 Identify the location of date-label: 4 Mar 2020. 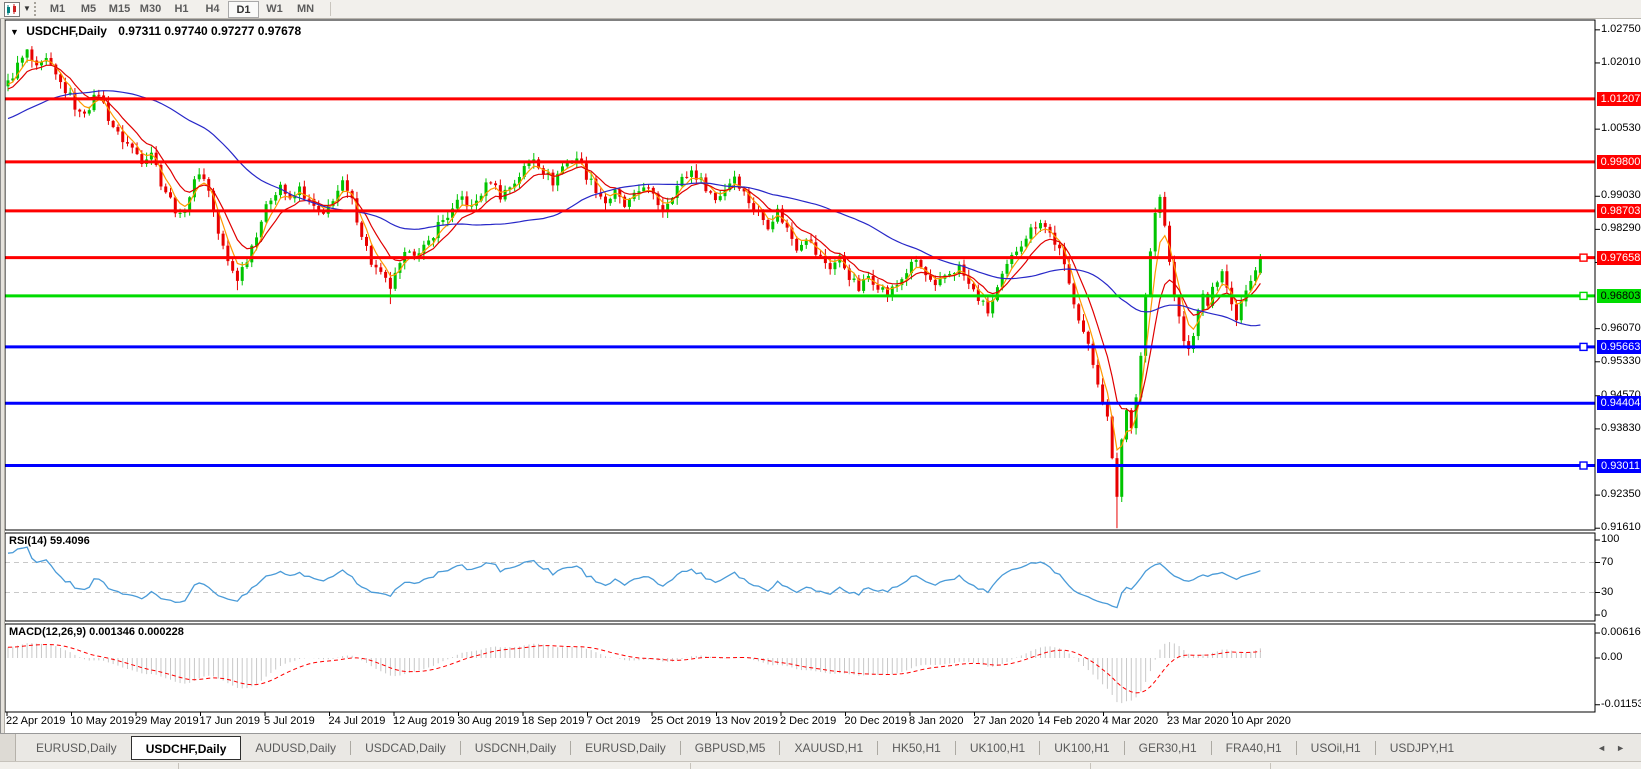
(1130, 721).